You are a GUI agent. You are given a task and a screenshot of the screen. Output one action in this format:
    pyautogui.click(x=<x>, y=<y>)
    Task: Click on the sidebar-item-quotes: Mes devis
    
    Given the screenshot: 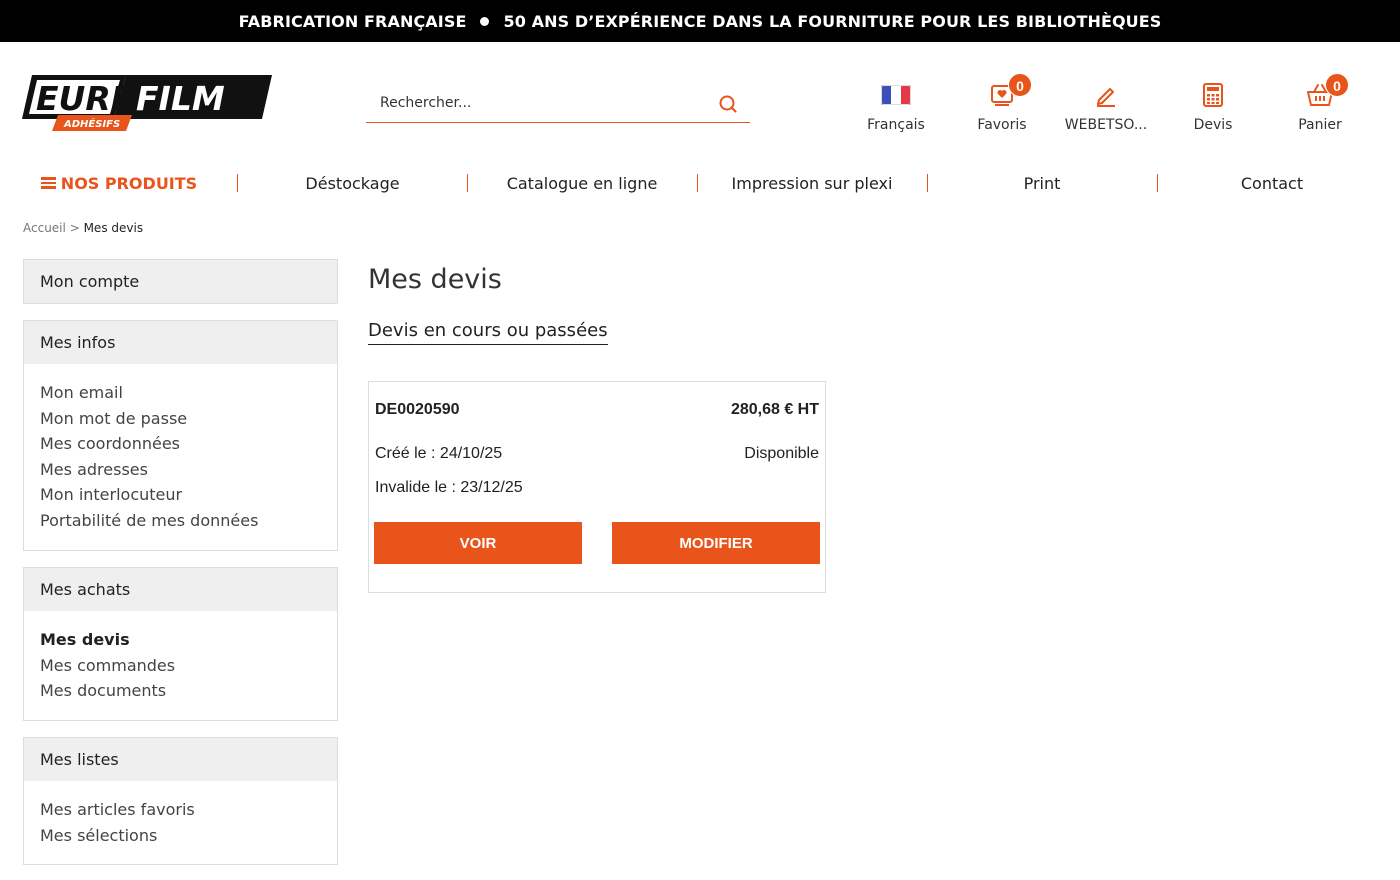 What is the action you would take?
    pyautogui.click(x=180, y=640)
    